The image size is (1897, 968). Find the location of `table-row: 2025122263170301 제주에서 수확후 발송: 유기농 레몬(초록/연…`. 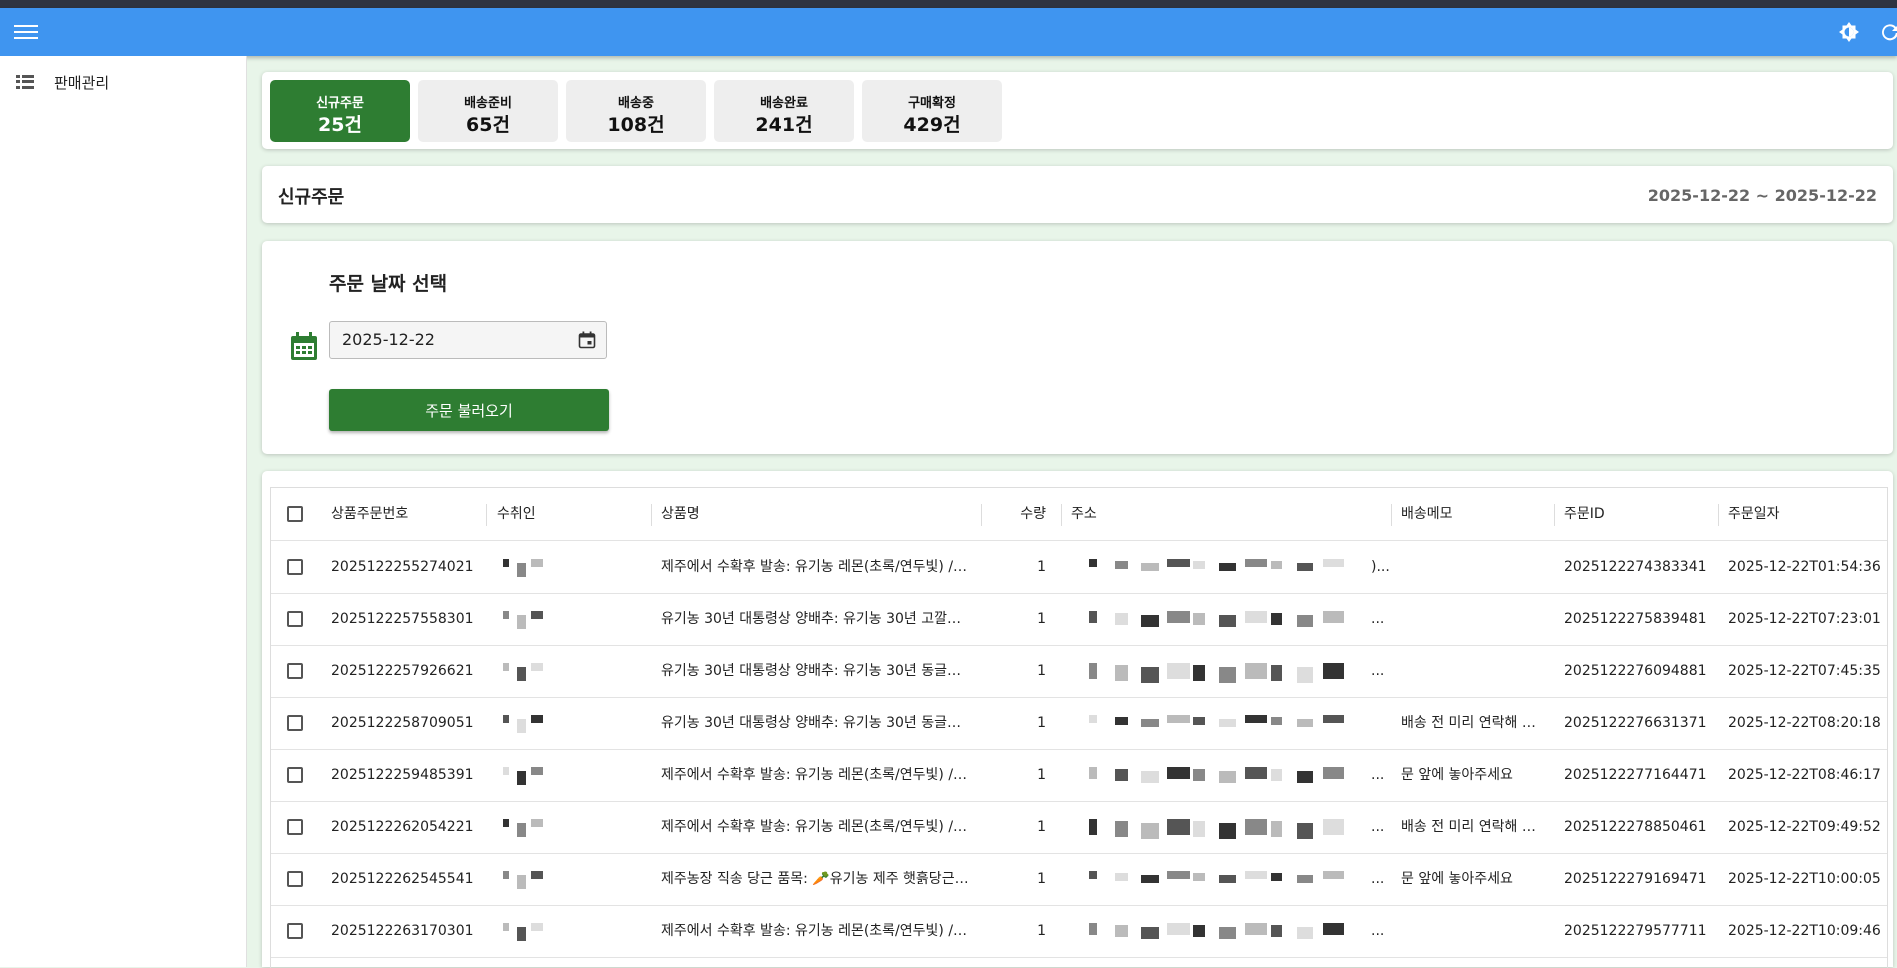

table-row: 2025122263170301 제주에서 수확후 발송: 유기농 레몬(초록/연… is located at coordinates (1079, 931).